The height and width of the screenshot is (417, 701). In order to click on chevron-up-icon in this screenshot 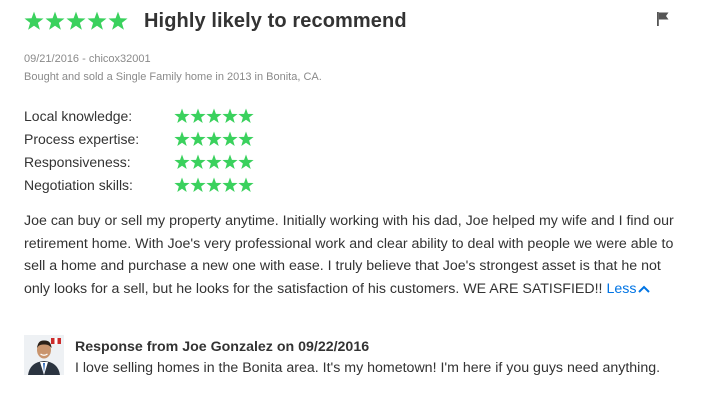, I will do `click(644, 289)`.